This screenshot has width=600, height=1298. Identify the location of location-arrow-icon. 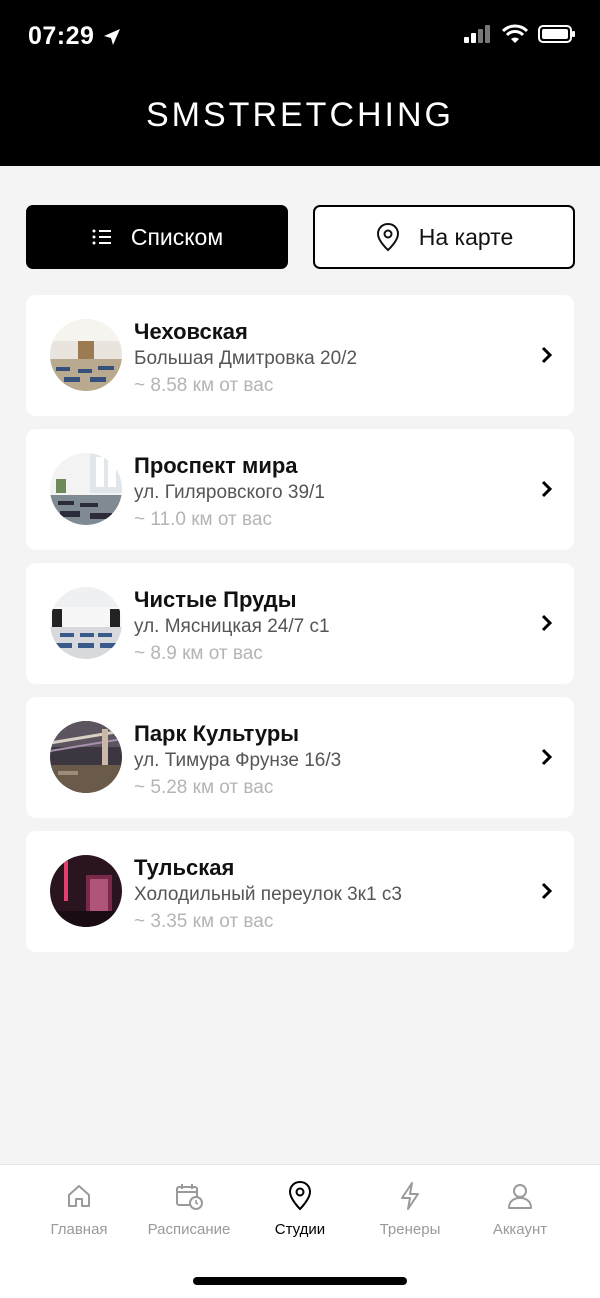
(112, 36).